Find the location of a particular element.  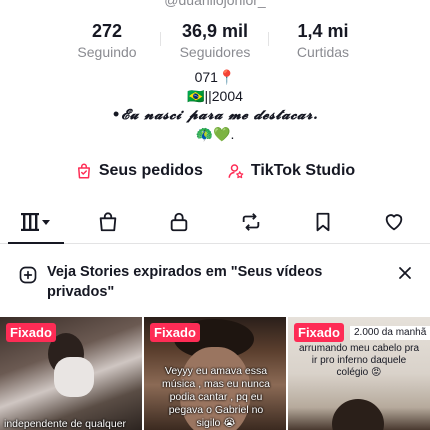

orders-link-label: Seus pedidos is located at coordinates (150, 170).